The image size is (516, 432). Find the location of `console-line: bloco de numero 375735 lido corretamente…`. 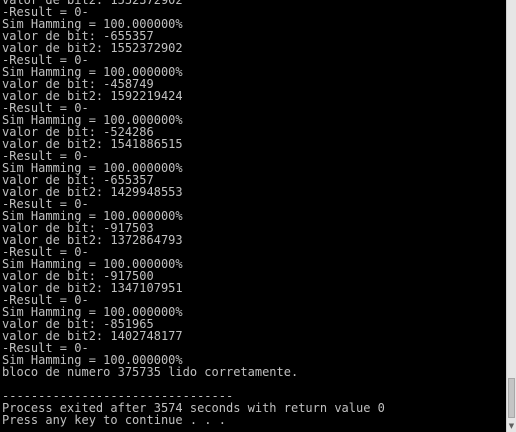

console-line: bloco de numero 375735 lido corretamente… is located at coordinates (150, 372).